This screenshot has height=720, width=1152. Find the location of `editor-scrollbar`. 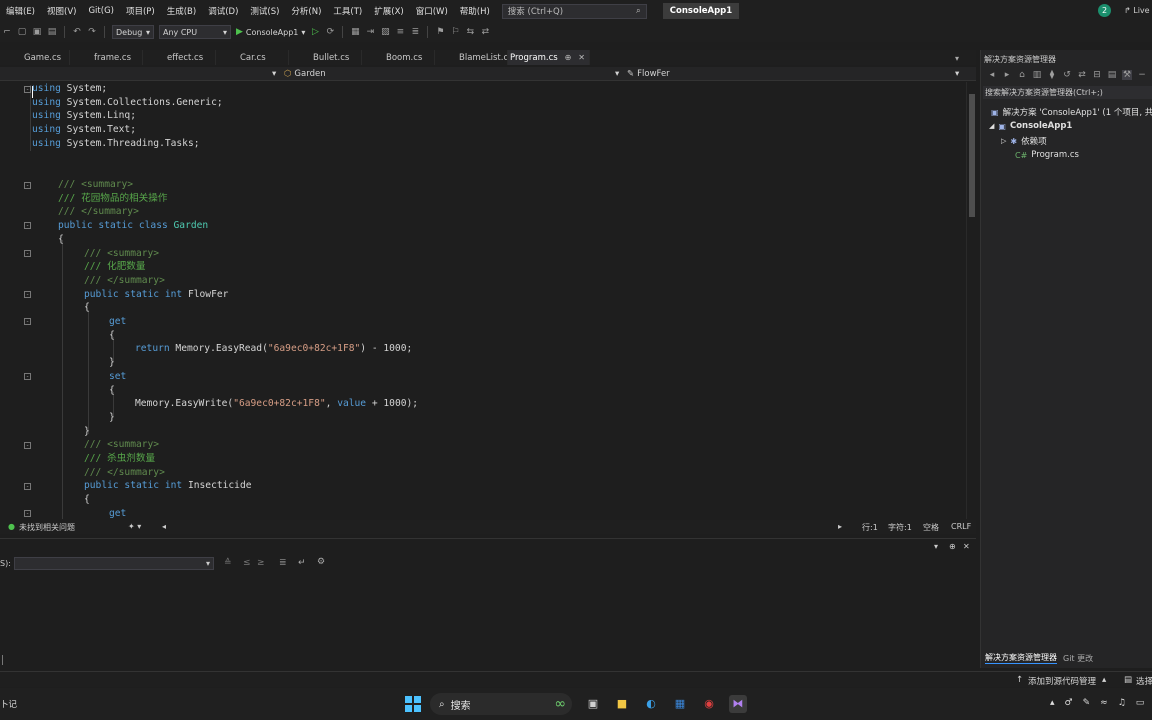

editor-scrollbar is located at coordinates (971, 300).